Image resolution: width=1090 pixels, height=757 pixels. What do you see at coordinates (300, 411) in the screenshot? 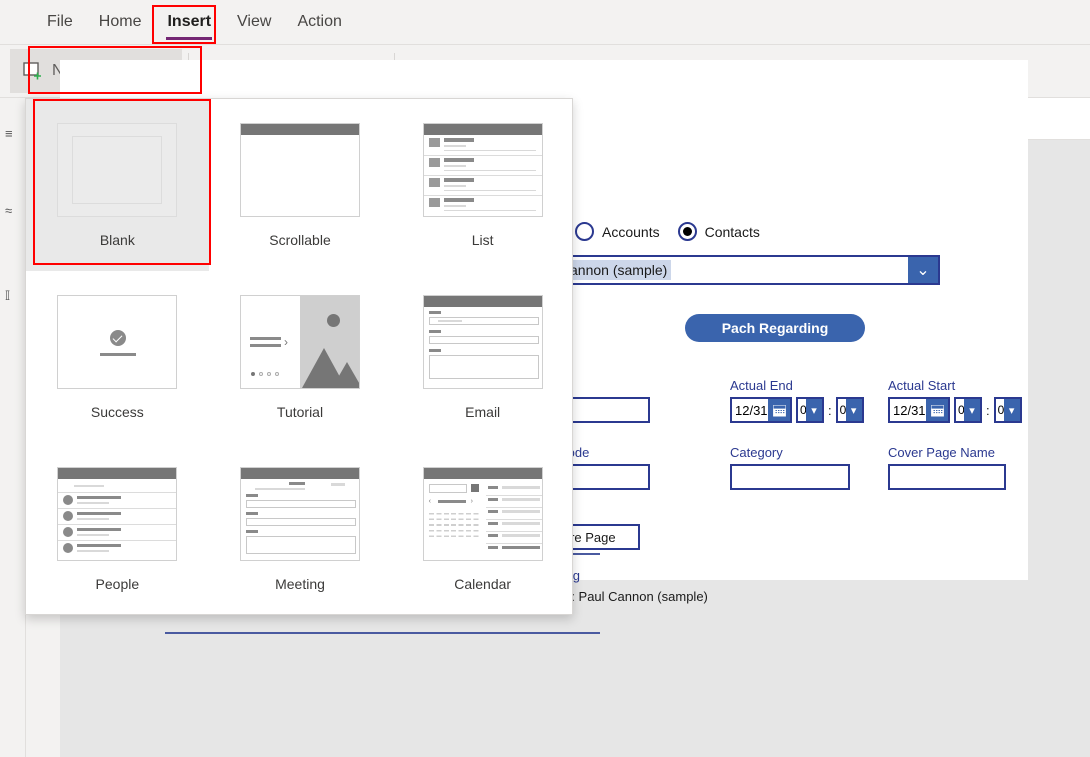
I see `template-caption: Tutorial` at bounding box center [300, 411].